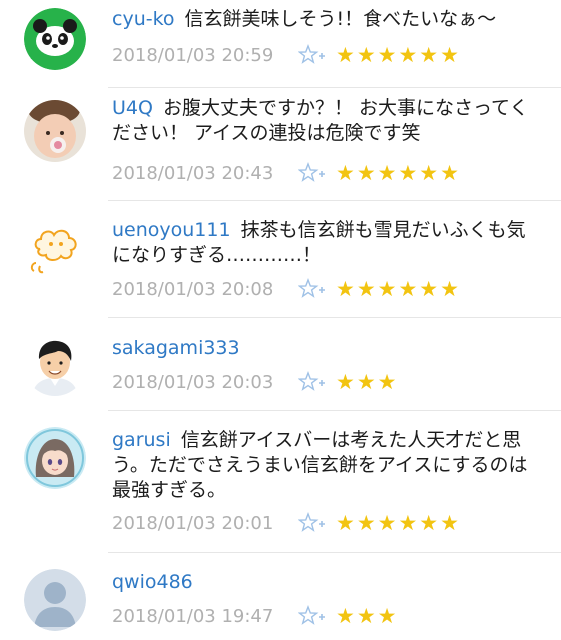  Describe the element at coordinates (132, 108) in the screenshot. I see `username-link: U4Q` at that location.